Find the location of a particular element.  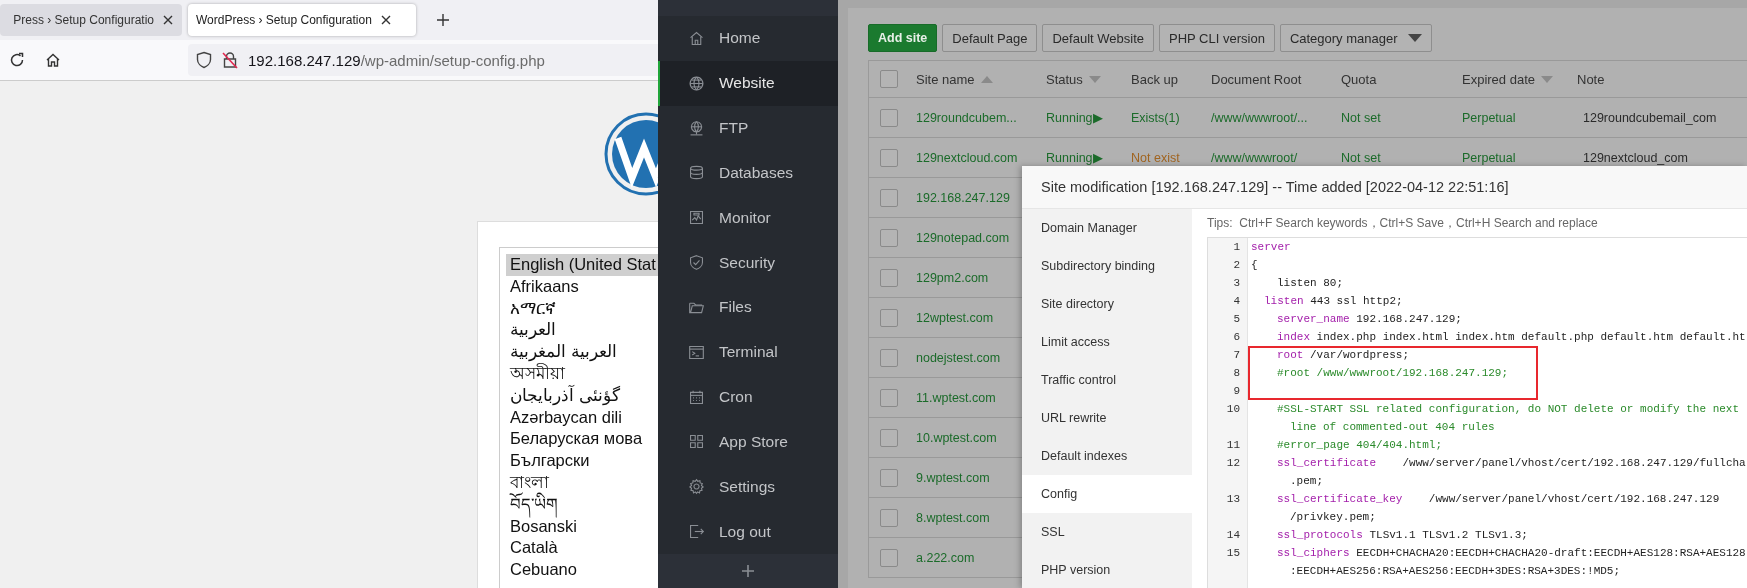

line-number: 8 is located at coordinates (1236, 373).